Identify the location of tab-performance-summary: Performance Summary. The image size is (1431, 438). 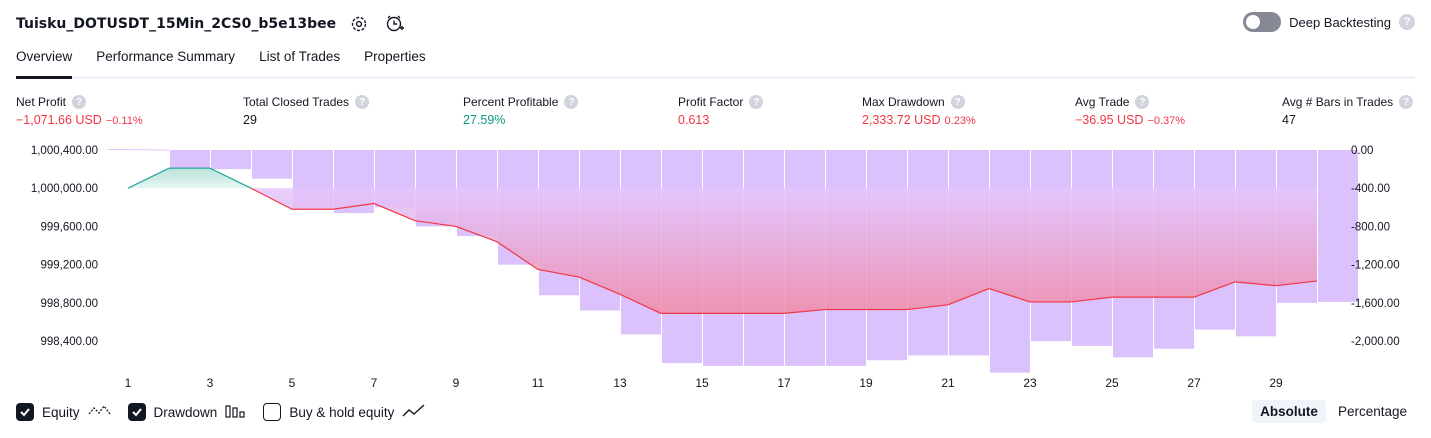
(165, 60).